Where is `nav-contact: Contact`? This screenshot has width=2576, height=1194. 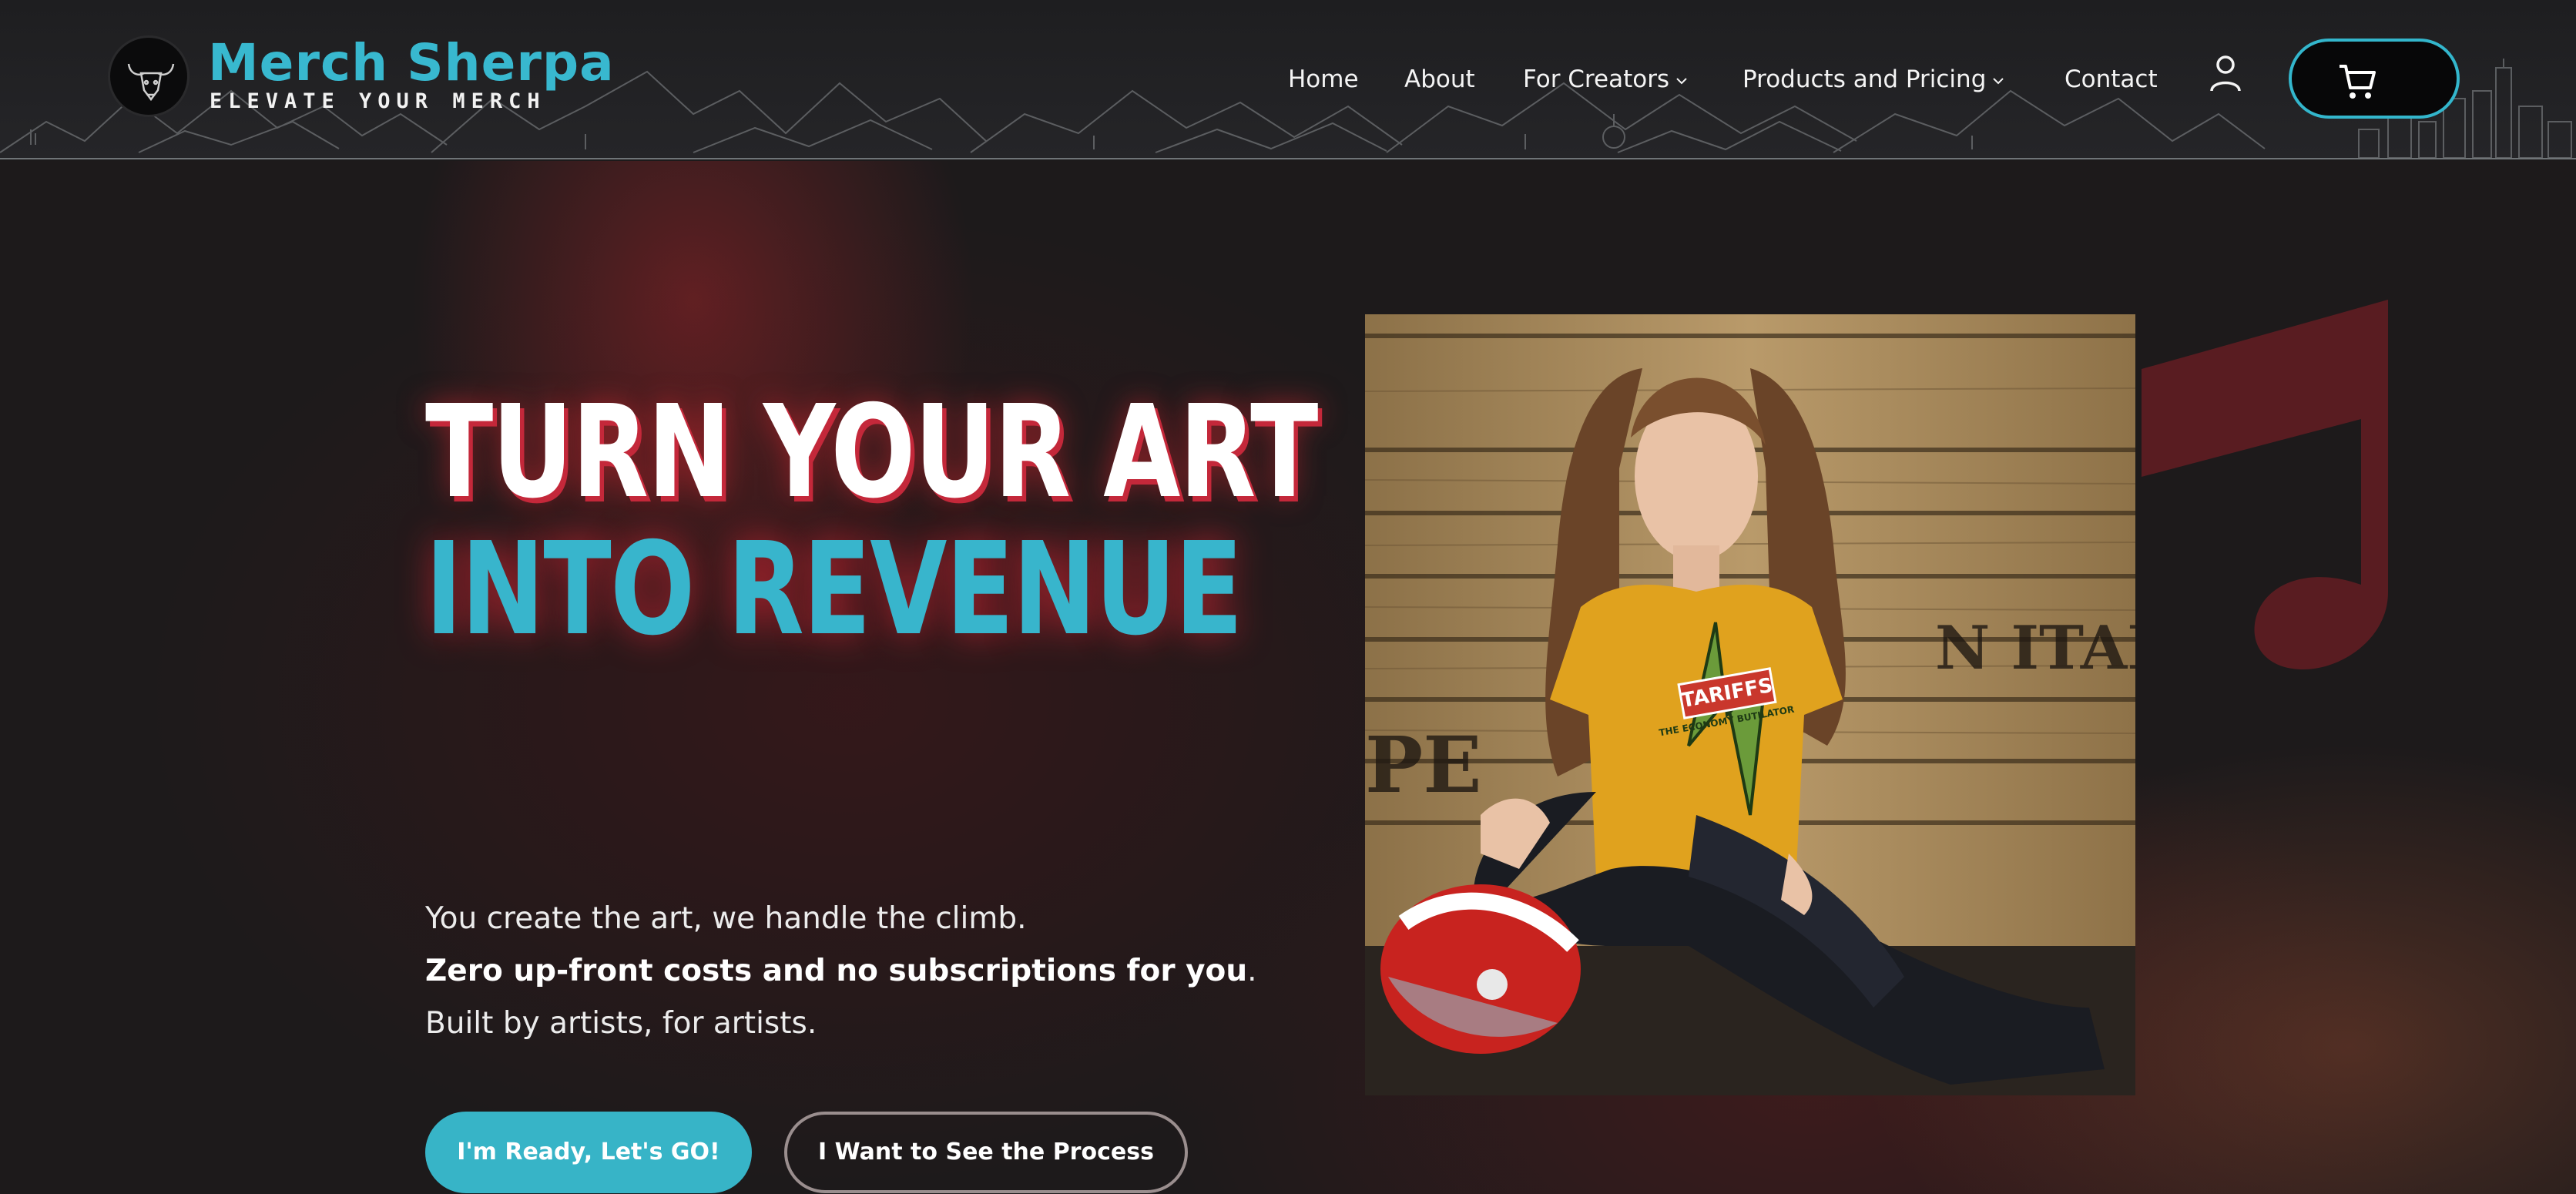
nav-contact: Contact is located at coordinates (2111, 79).